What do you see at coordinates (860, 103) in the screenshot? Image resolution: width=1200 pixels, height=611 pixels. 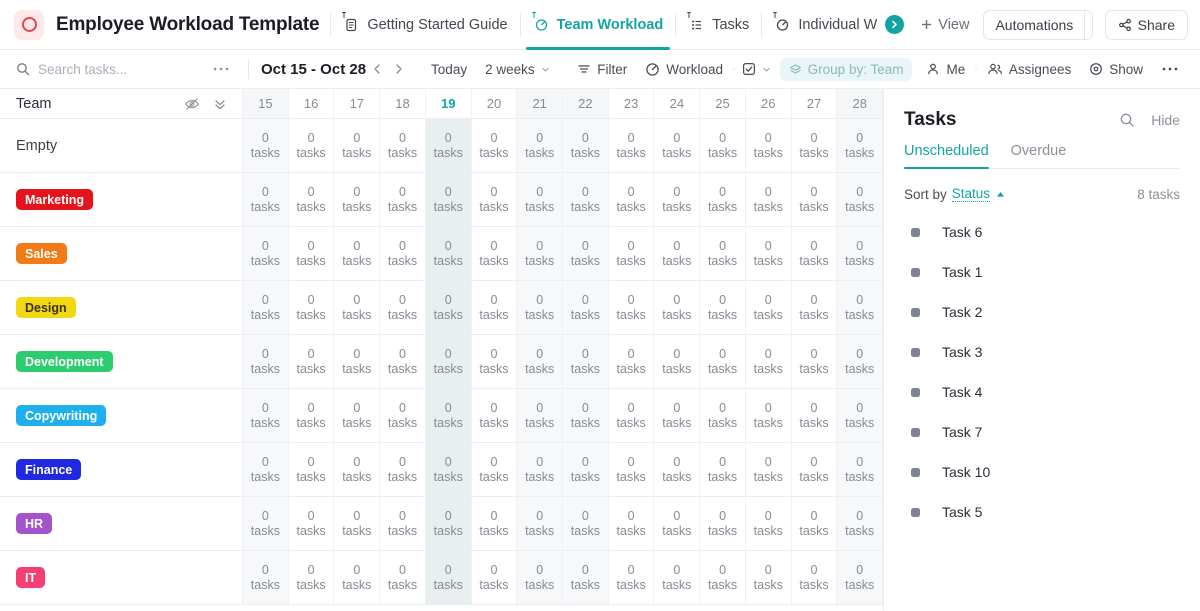 I see `day-header-cell: 28` at bounding box center [860, 103].